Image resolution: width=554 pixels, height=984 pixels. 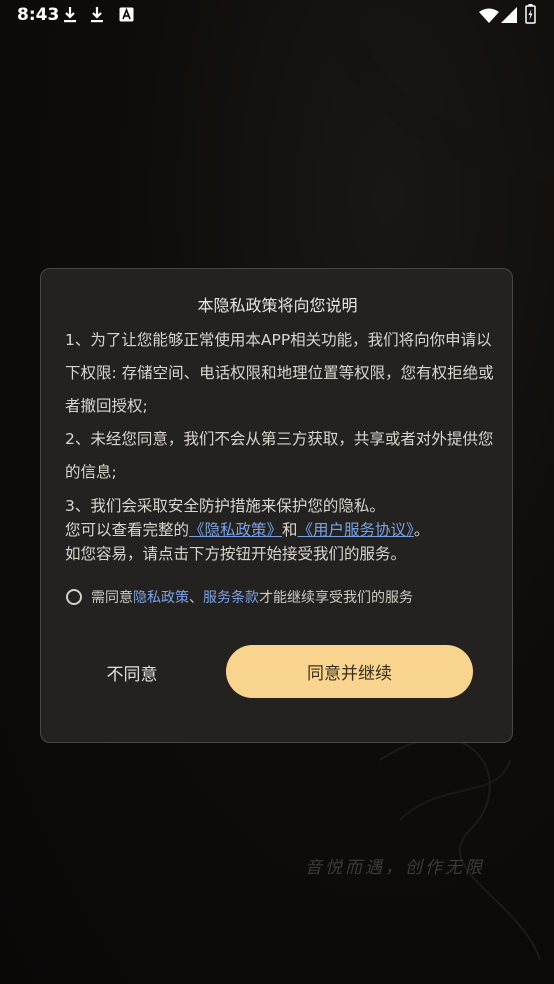 What do you see at coordinates (336, 598) in the screenshot?
I see `agree-suffix: 才能继续享受我们的服务` at bounding box center [336, 598].